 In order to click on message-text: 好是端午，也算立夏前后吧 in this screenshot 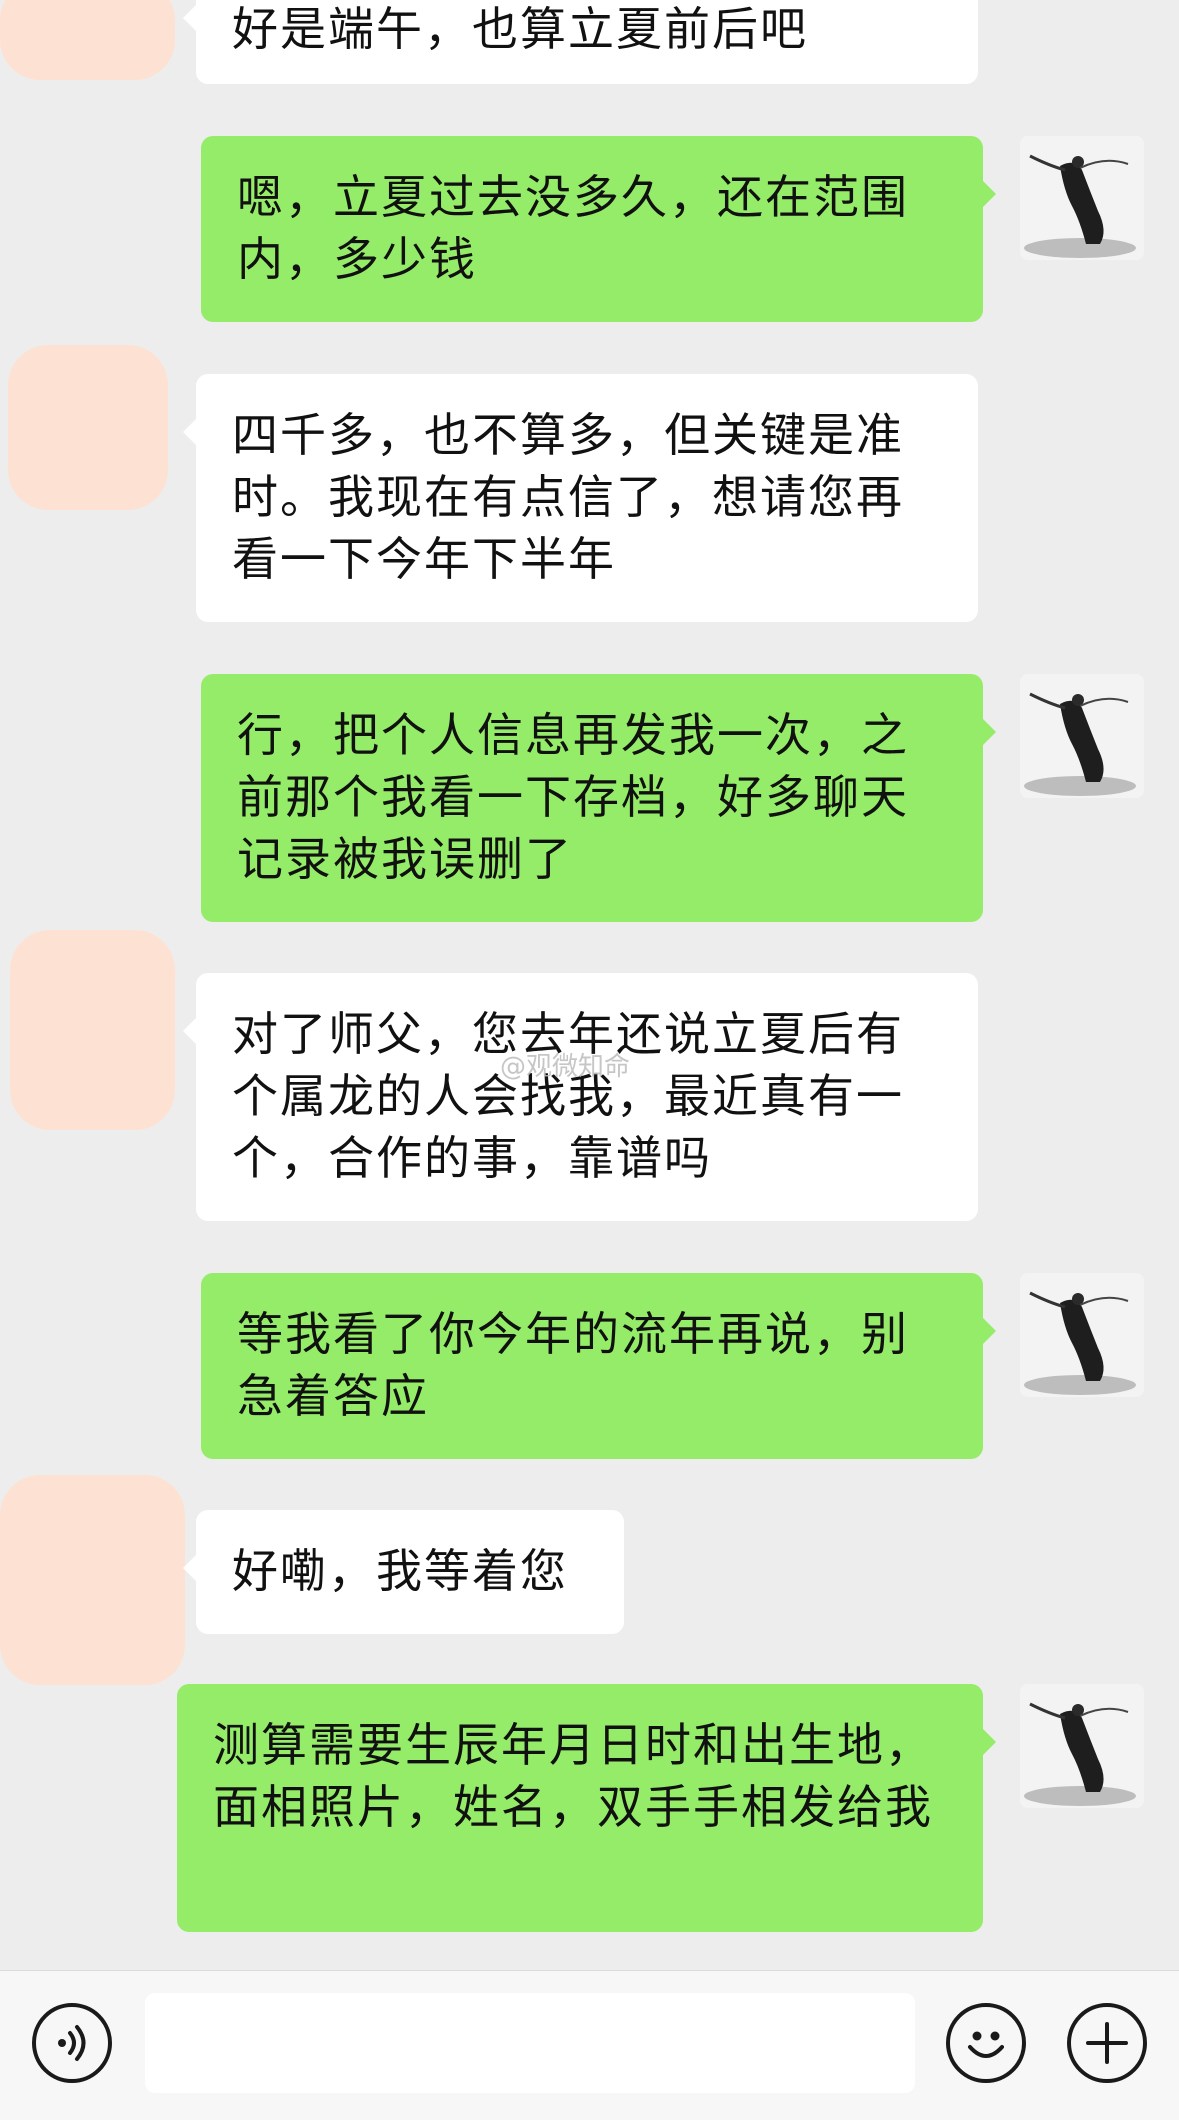, I will do `click(520, 29)`.